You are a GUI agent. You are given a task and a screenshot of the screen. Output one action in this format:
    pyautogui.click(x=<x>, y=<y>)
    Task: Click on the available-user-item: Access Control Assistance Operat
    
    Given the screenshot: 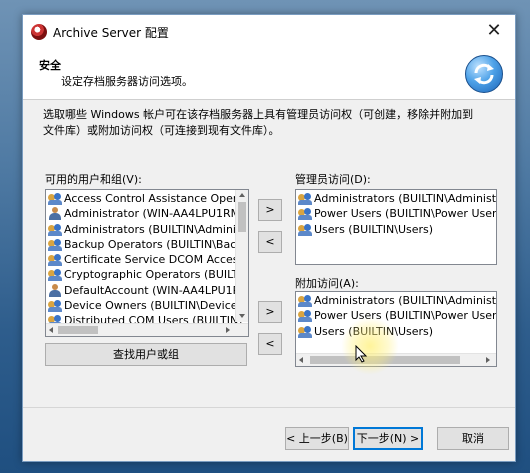 What is the action you would take?
    pyautogui.click(x=147, y=198)
    